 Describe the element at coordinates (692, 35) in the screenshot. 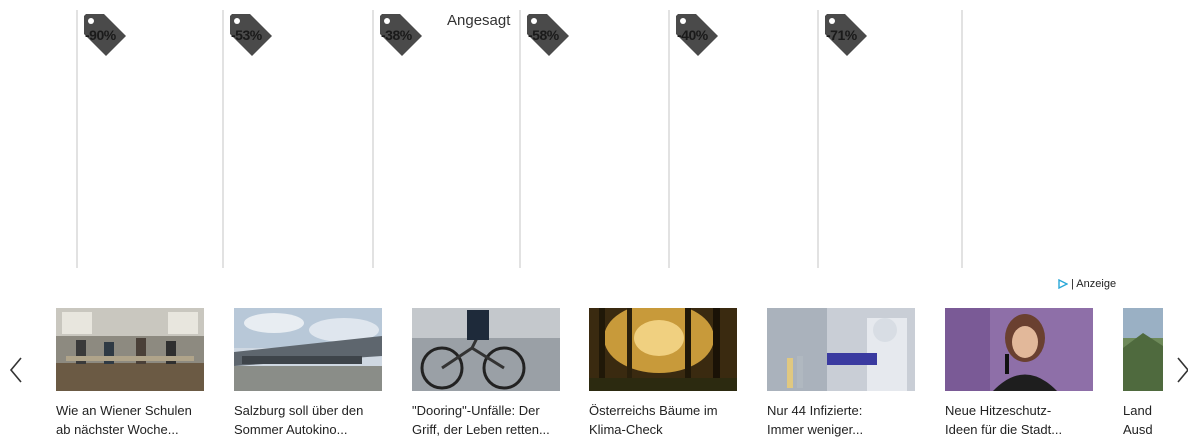

I see `discount-label: -40%` at that location.